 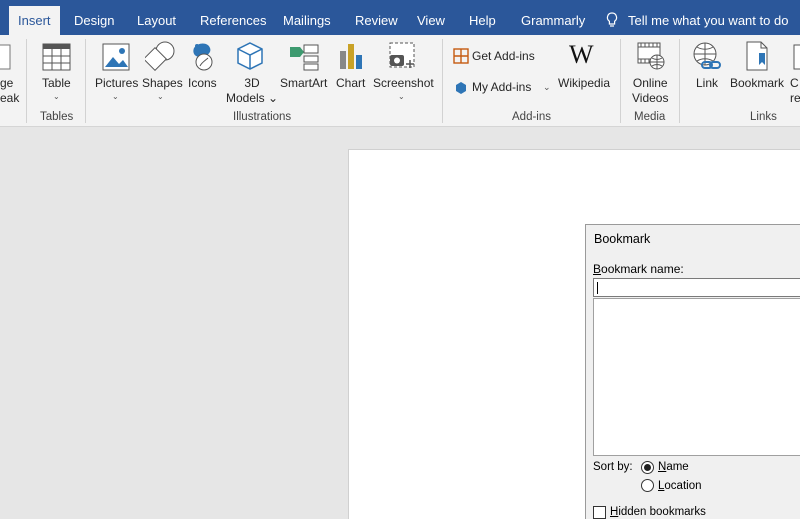 I want to click on pictures-icon, so click(x=116, y=57).